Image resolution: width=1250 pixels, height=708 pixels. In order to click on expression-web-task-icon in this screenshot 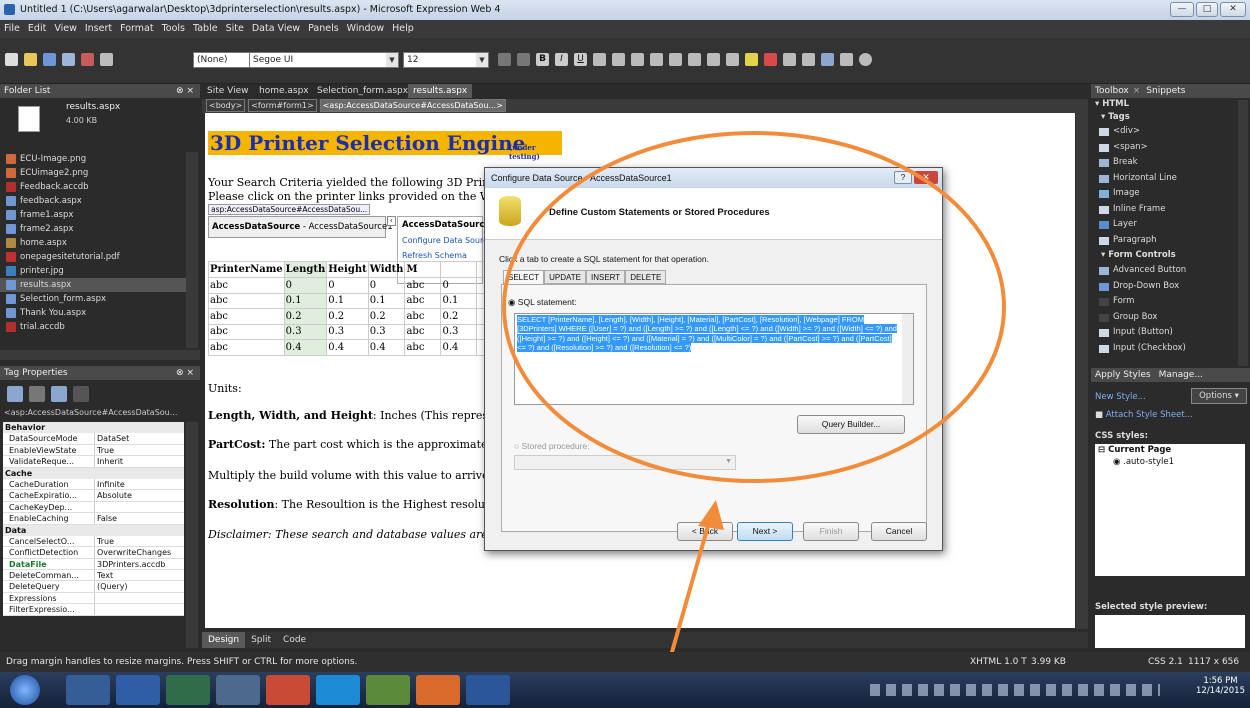, I will do `click(388, 690)`.